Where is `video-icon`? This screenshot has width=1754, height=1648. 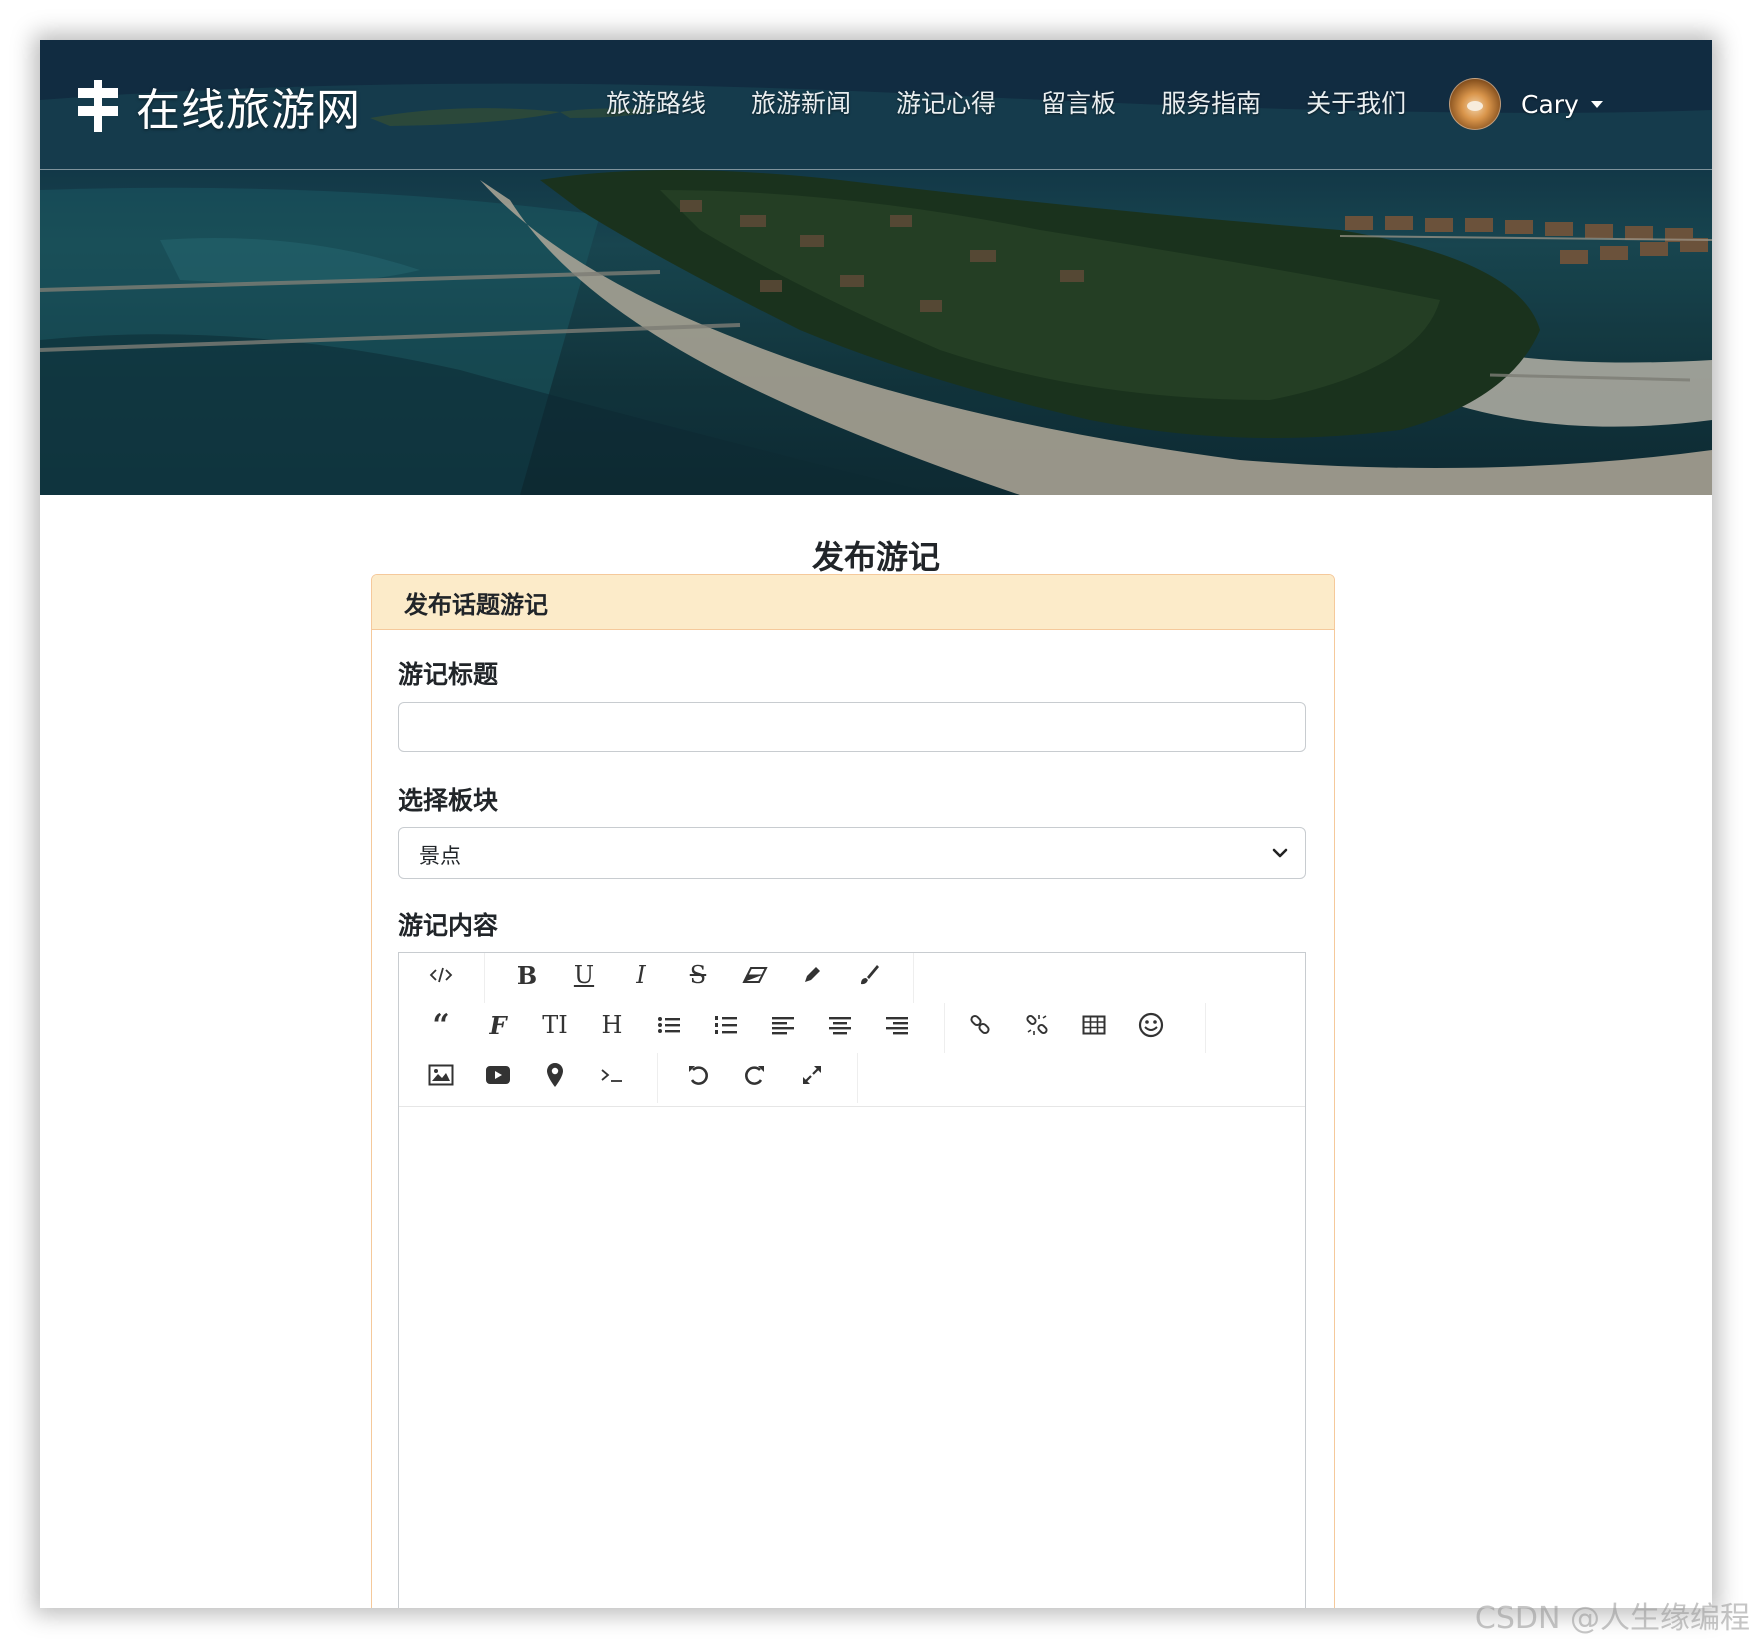
video-icon is located at coordinates (498, 1075).